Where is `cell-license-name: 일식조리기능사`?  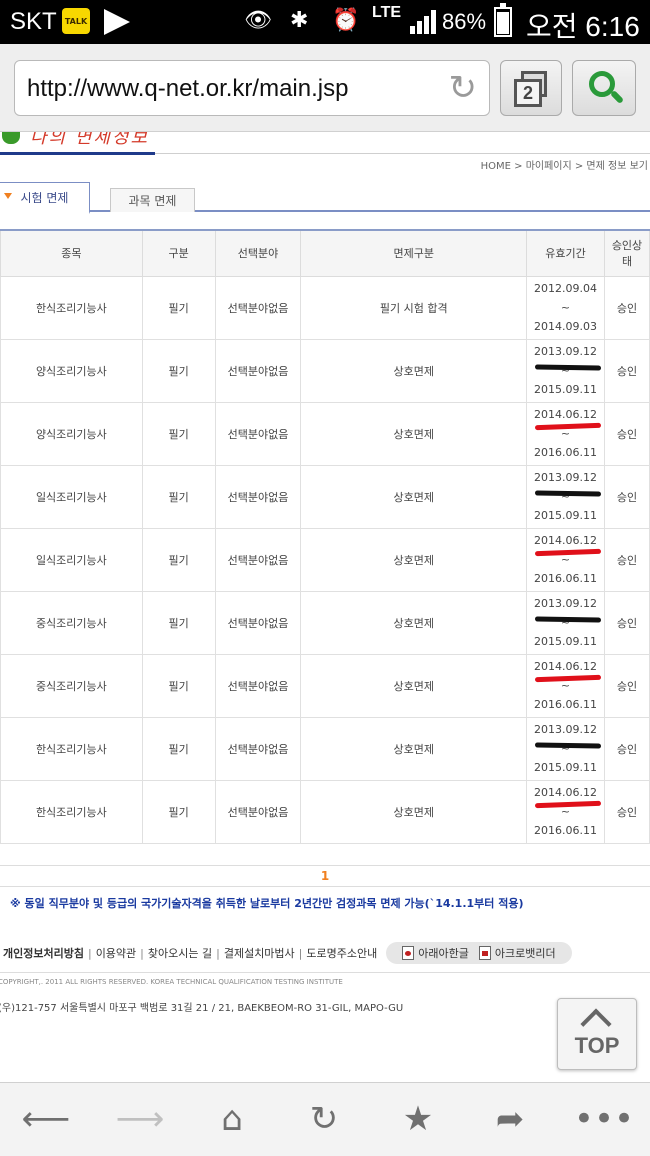 cell-license-name: 일식조리기능사 is located at coordinates (71, 496).